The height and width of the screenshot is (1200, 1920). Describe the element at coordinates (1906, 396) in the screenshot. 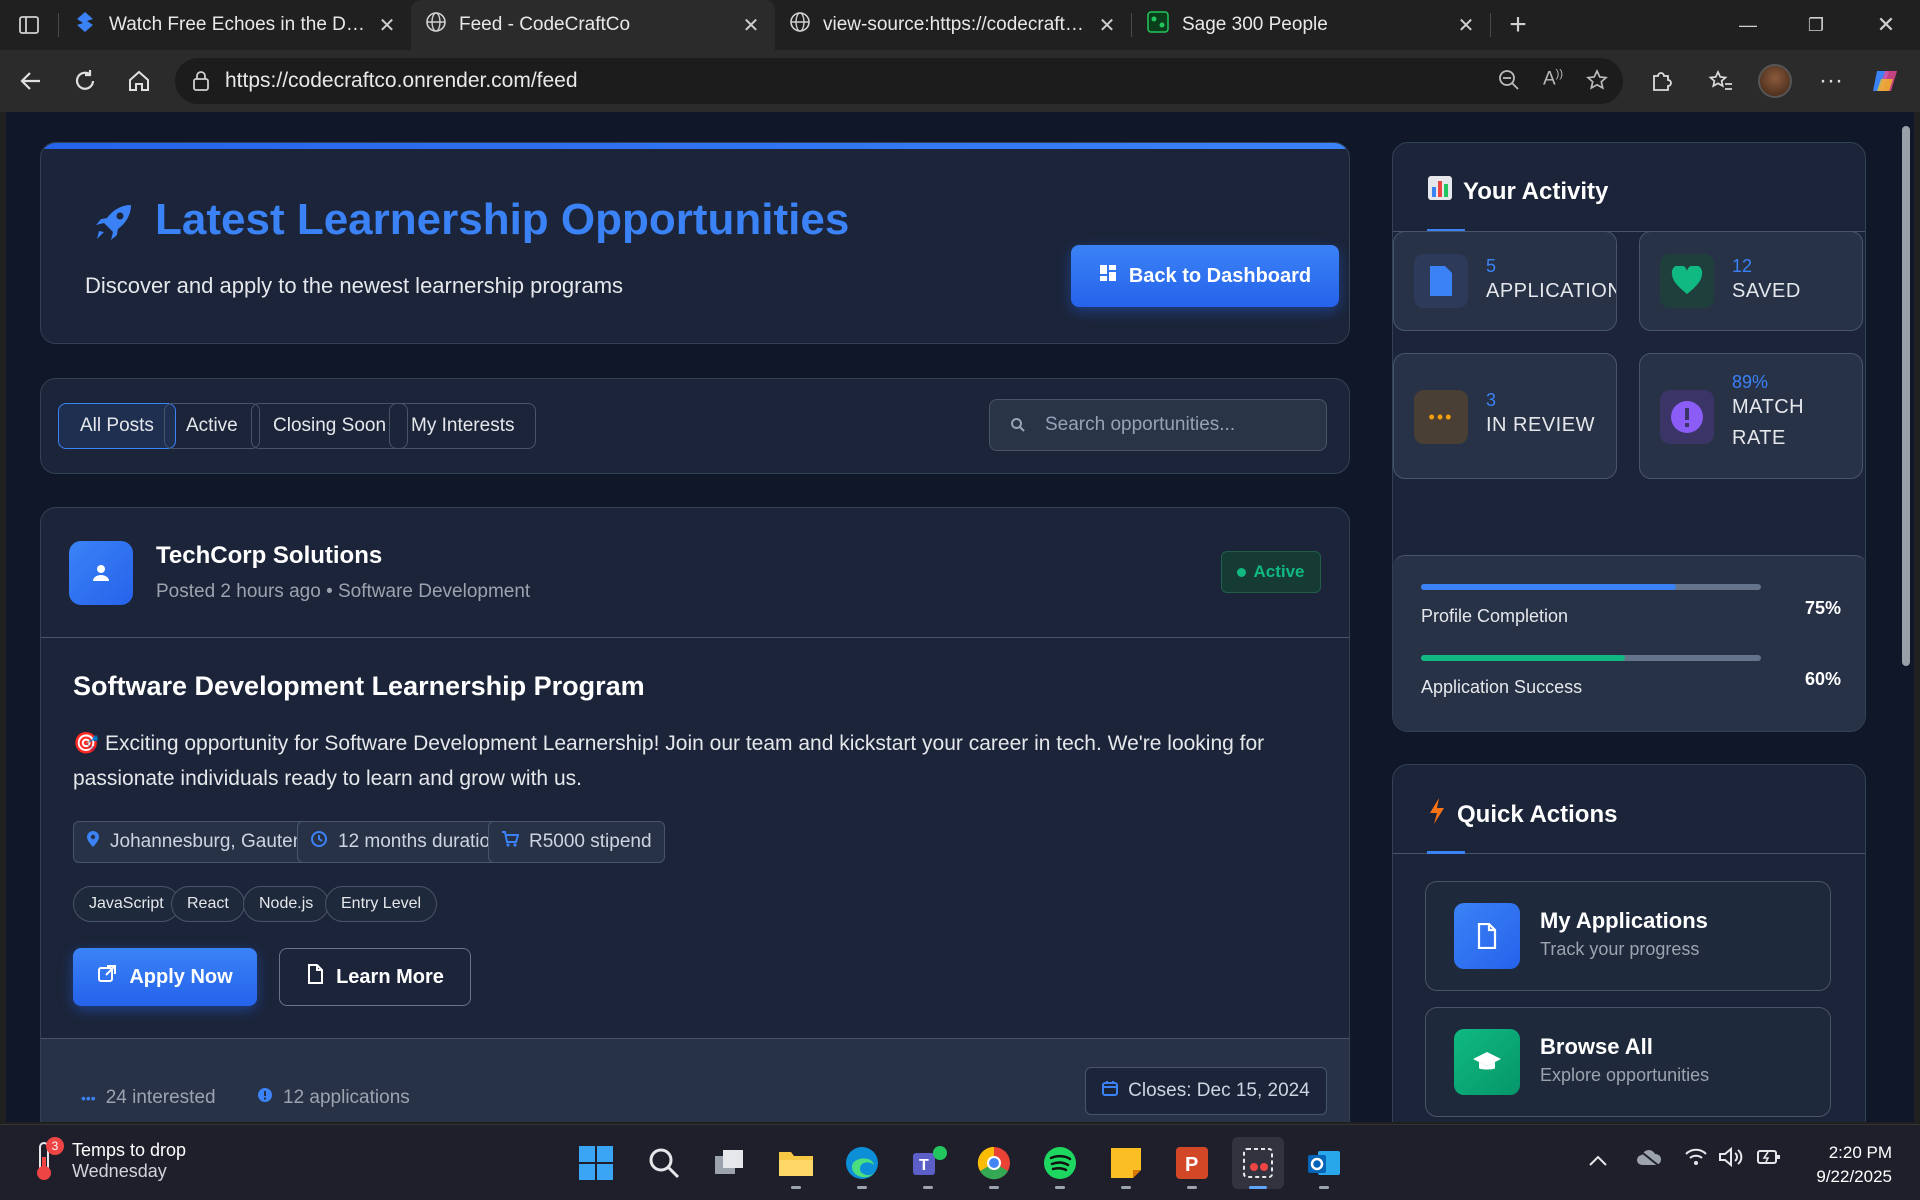

I see `scrollbar-thumb` at that location.